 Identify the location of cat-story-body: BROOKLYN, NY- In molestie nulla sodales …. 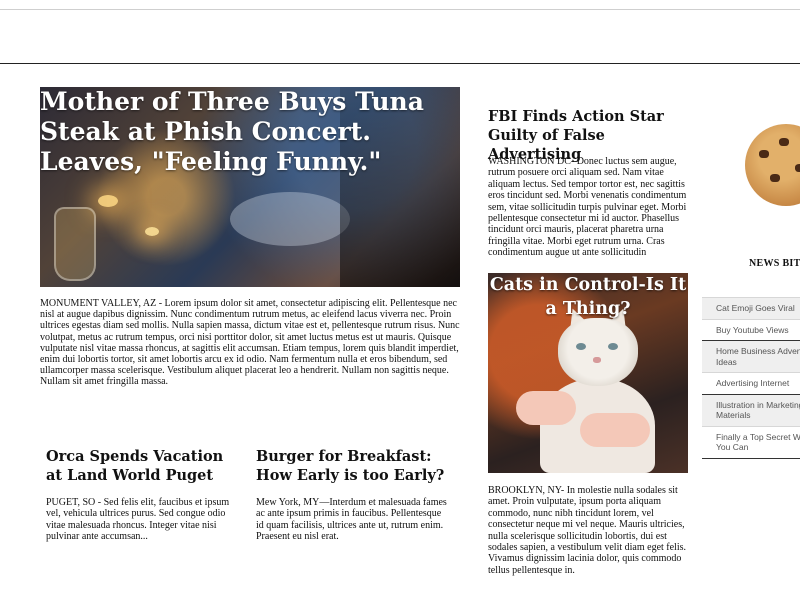
(587, 530).